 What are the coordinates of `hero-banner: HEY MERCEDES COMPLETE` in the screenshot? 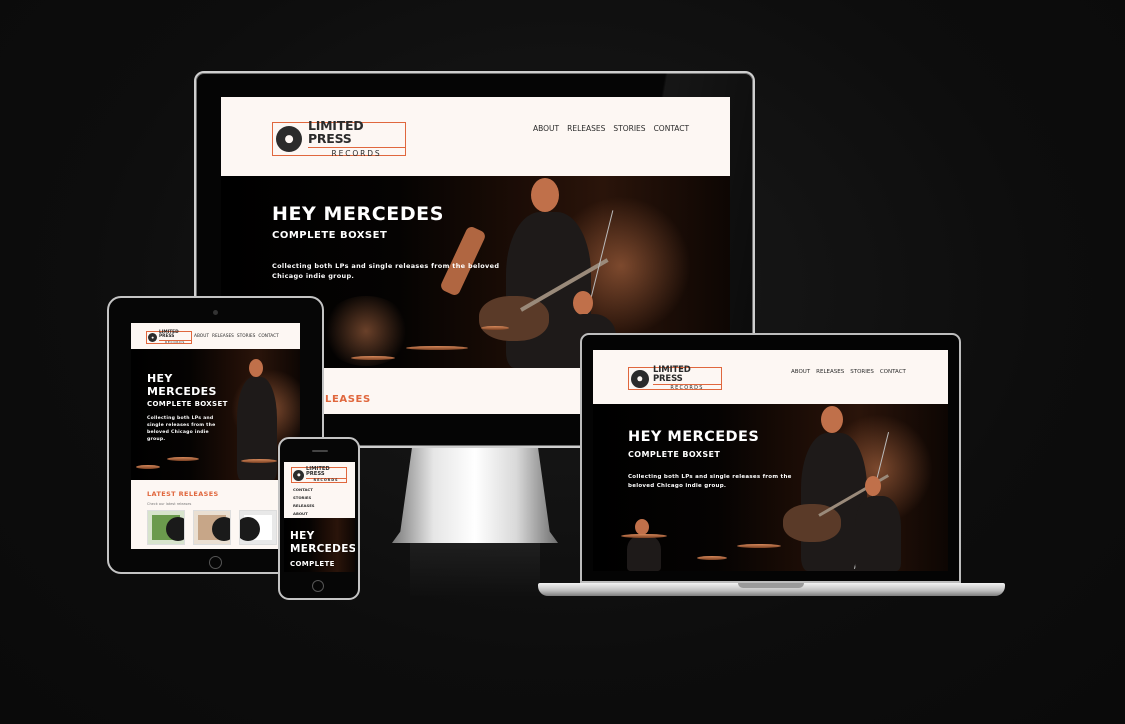 It's located at (319, 545).